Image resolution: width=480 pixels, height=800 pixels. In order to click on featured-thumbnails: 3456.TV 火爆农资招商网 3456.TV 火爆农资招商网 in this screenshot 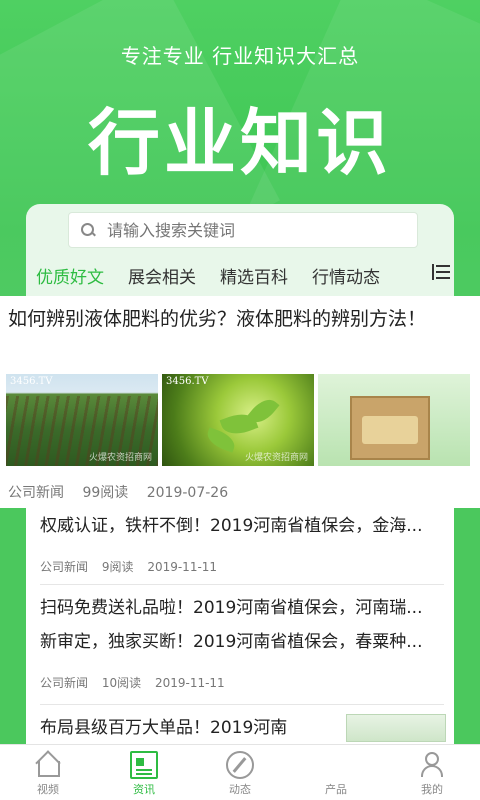, I will do `click(238, 420)`.